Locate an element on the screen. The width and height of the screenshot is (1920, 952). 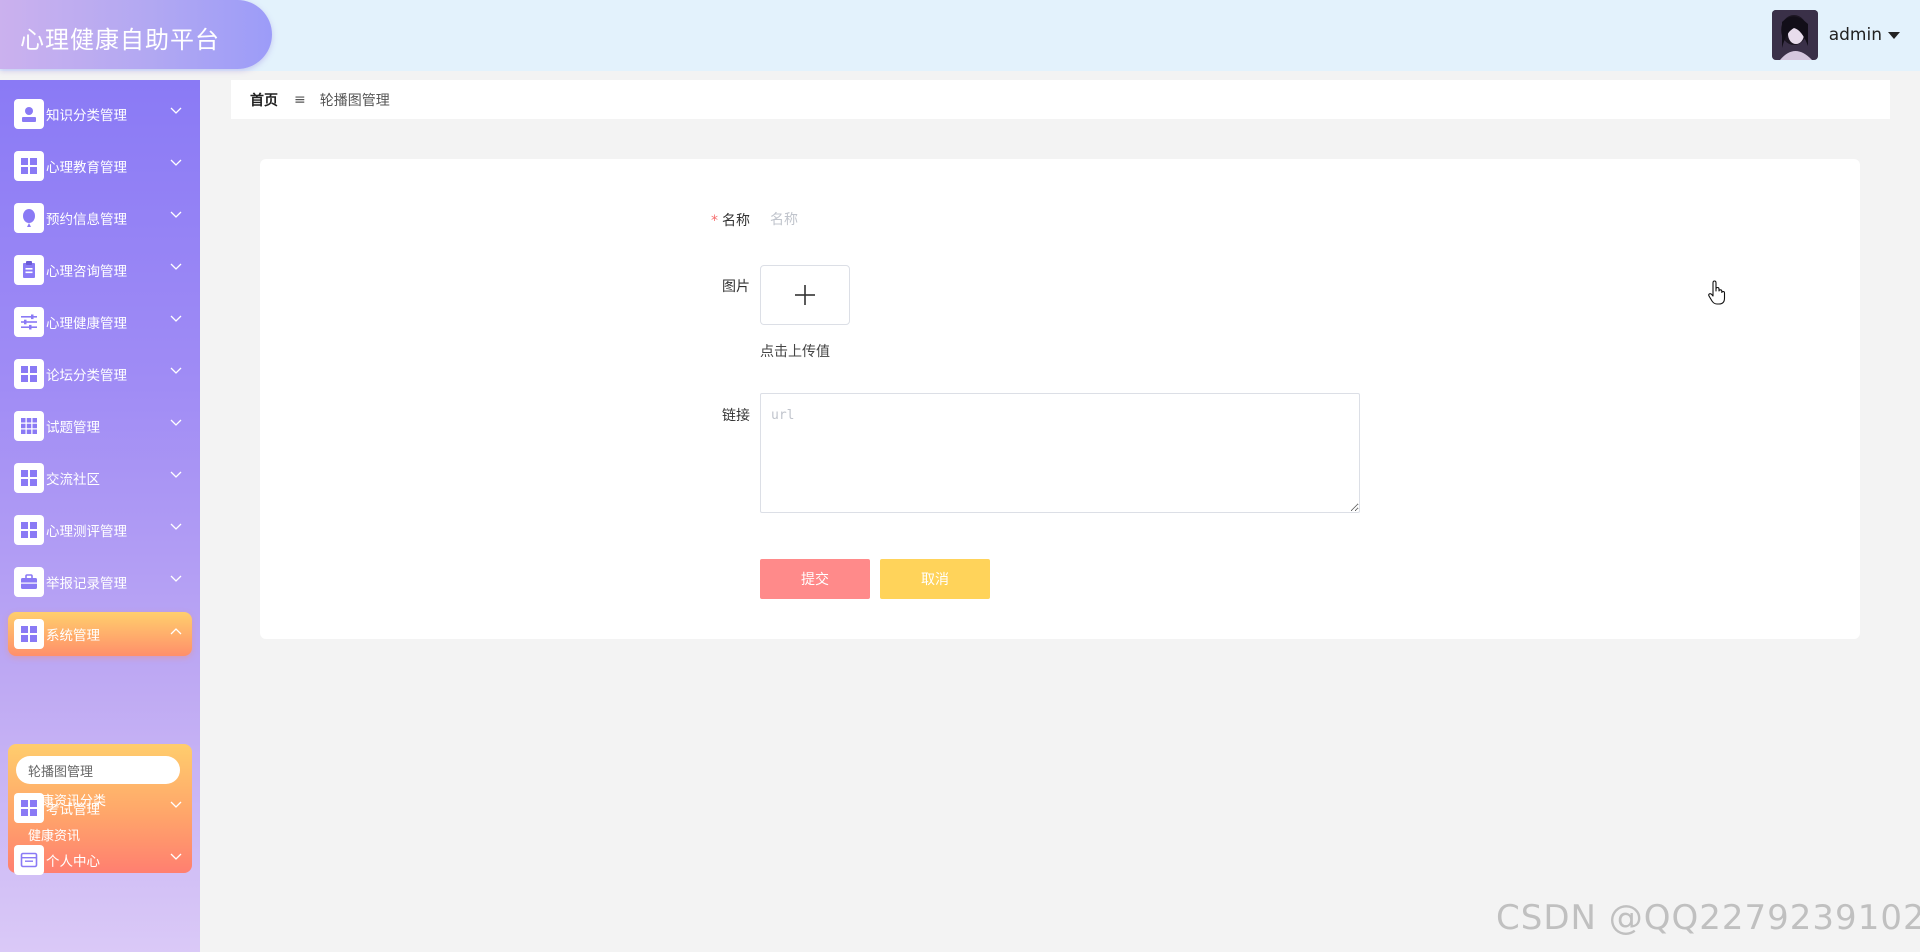
sidebar-item-report-records: 举报记录管理 is located at coordinates (100, 582).